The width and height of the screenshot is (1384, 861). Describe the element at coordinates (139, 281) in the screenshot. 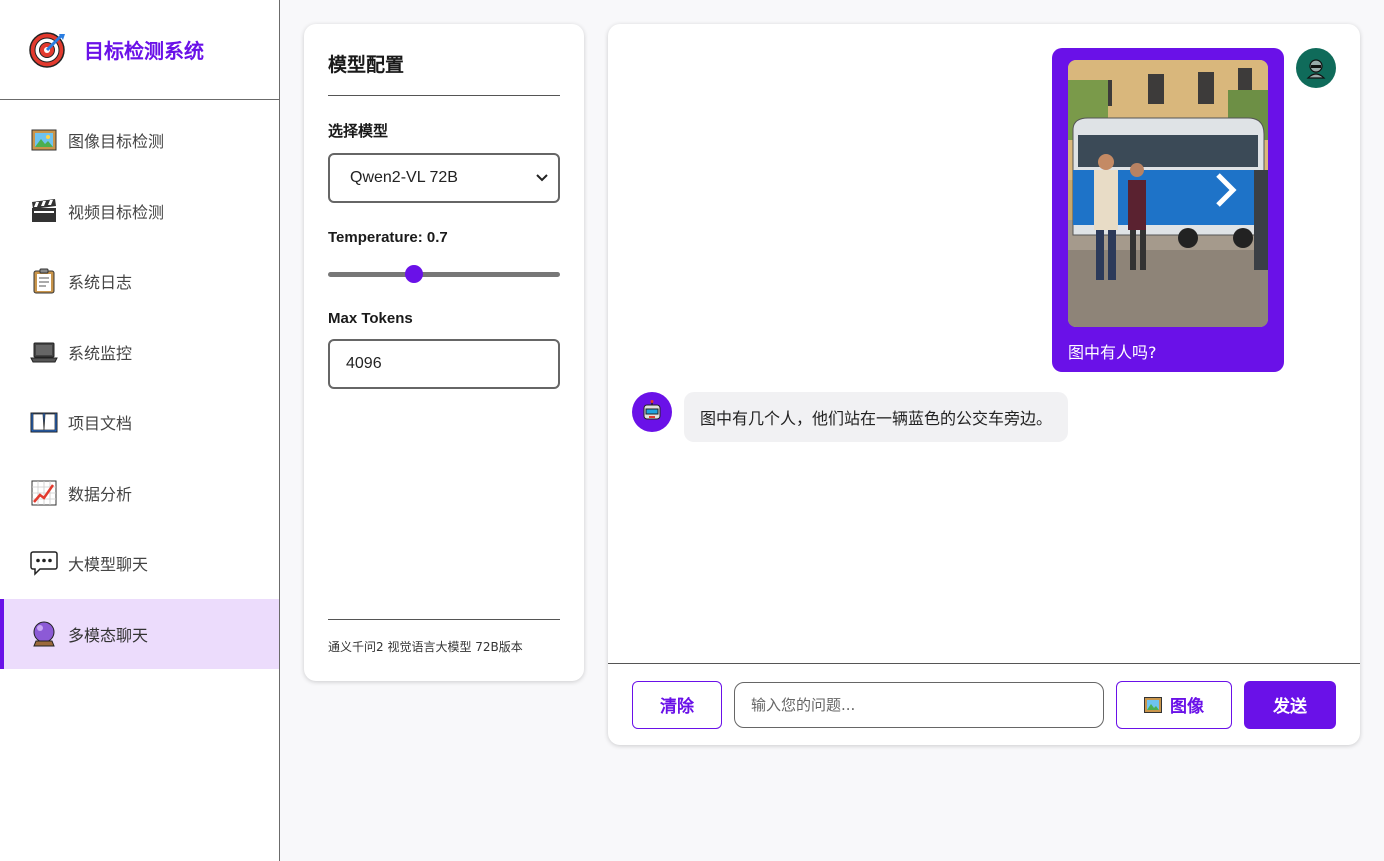

I see `sidebar-item-system-log: 系统日志` at that location.